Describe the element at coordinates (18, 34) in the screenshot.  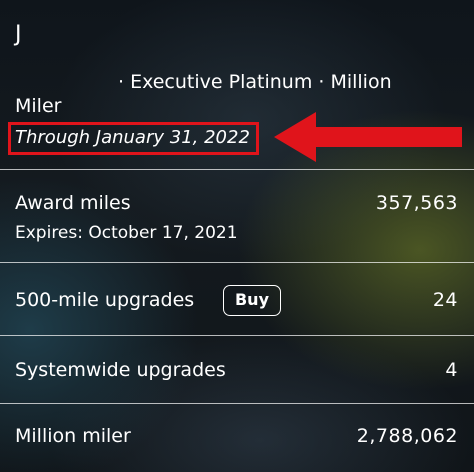
I see `member-initial: J` at that location.